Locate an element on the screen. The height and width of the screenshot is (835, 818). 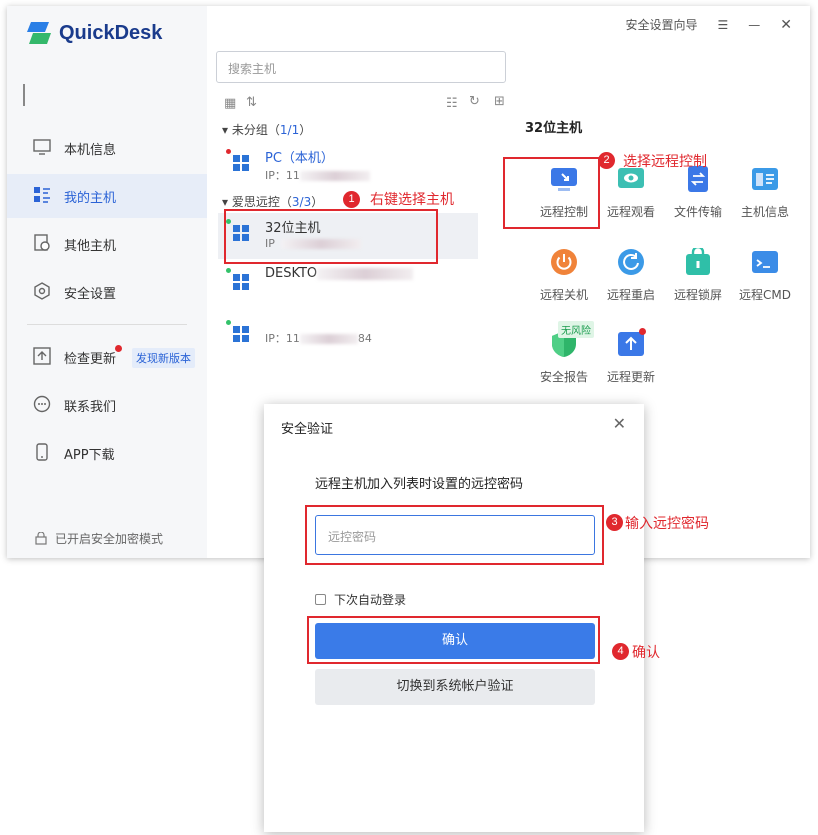
search-input: 搜索主机 is located at coordinates (361, 67).